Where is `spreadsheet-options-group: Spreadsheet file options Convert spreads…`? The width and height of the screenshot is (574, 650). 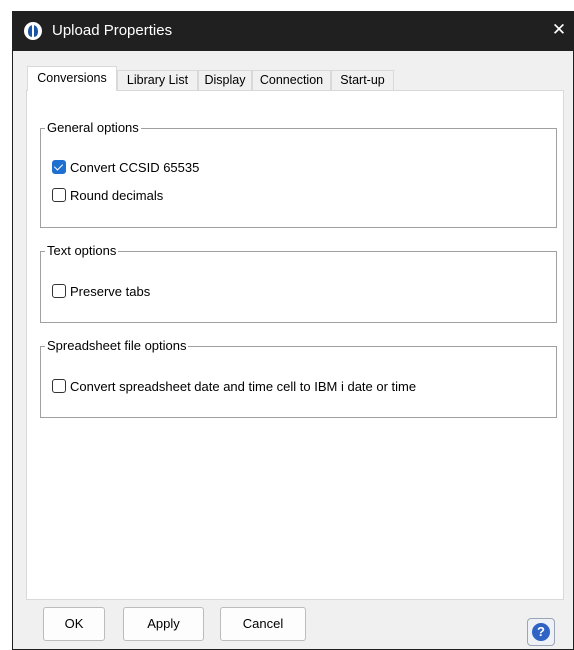
spreadsheet-options-group: Spreadsheet file options Convert spreads… is located at coordinates (298, 378).